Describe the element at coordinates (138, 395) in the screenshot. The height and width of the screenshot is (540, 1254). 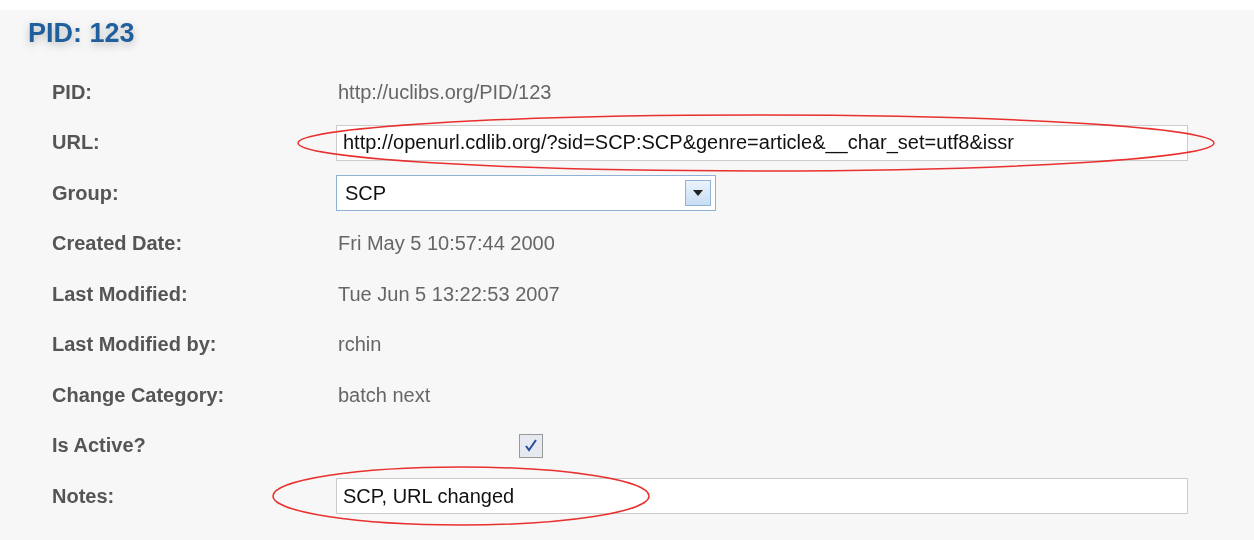
I see `field-label: Change Category:` at that location.